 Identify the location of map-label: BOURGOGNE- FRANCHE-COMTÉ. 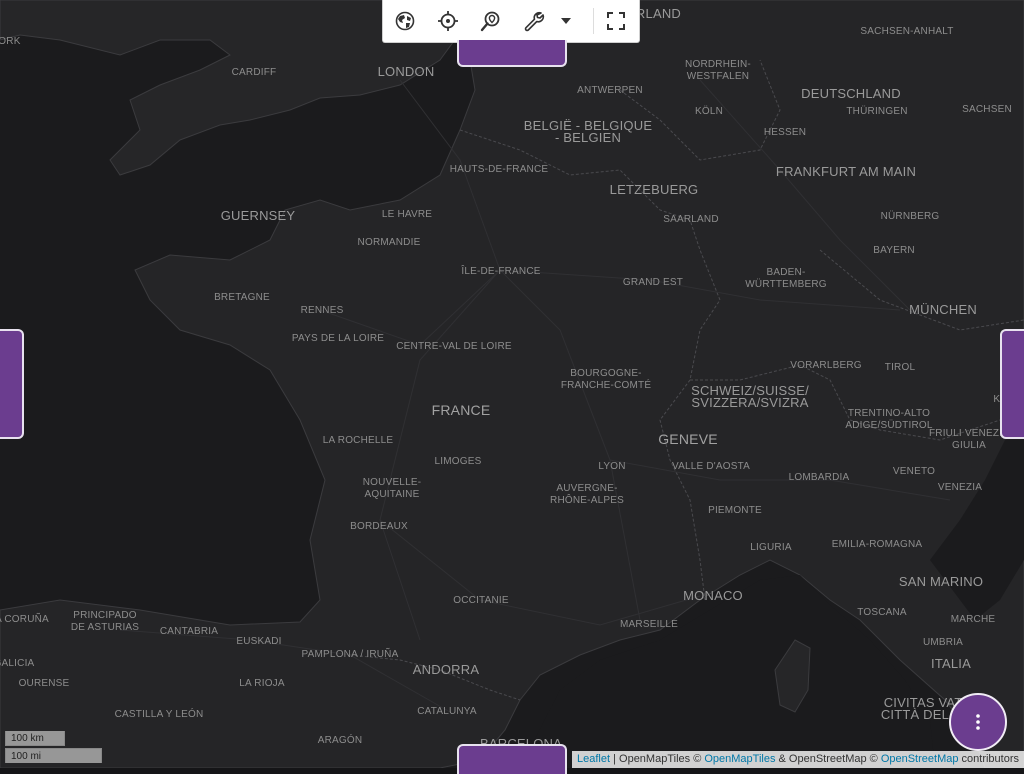
(606, 379).